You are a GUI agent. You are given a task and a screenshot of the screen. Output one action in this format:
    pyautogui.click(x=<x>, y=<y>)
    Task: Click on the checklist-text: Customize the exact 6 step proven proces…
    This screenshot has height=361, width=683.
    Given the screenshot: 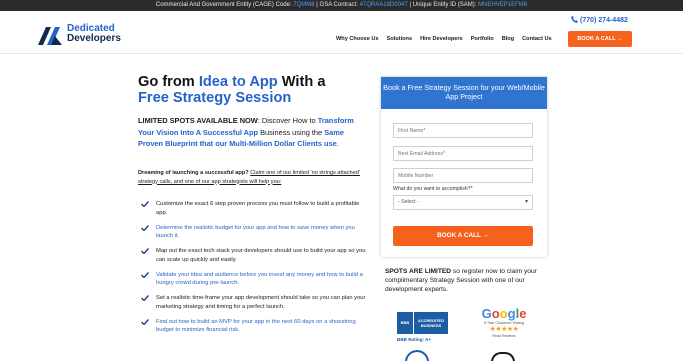 What is the action you would take?
    pyautogui.click(x=258, y=208)
    